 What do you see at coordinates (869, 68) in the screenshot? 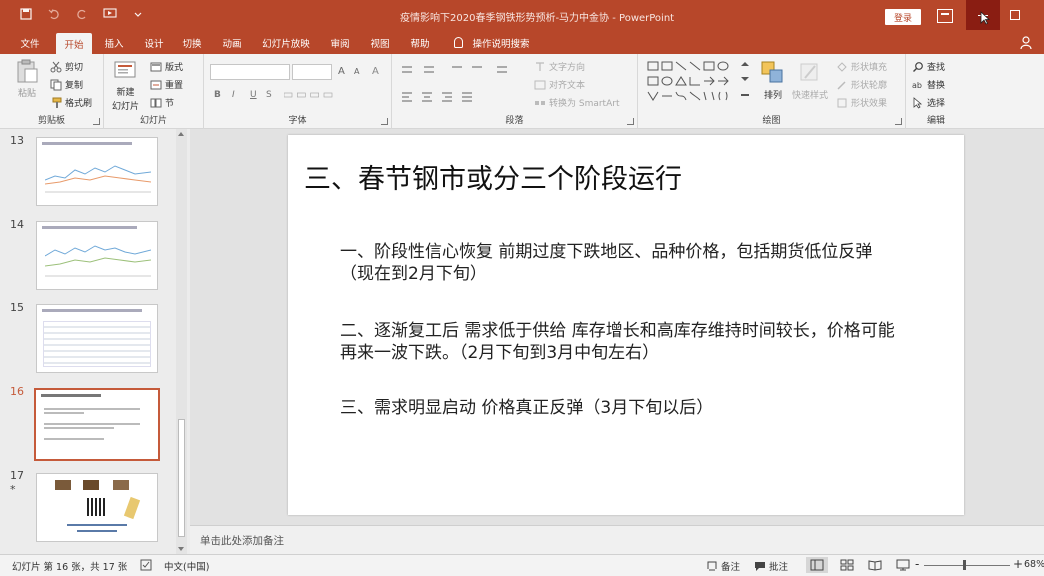
I see `shape-fill-label: 形状填充` at bounding box center [869, 68].